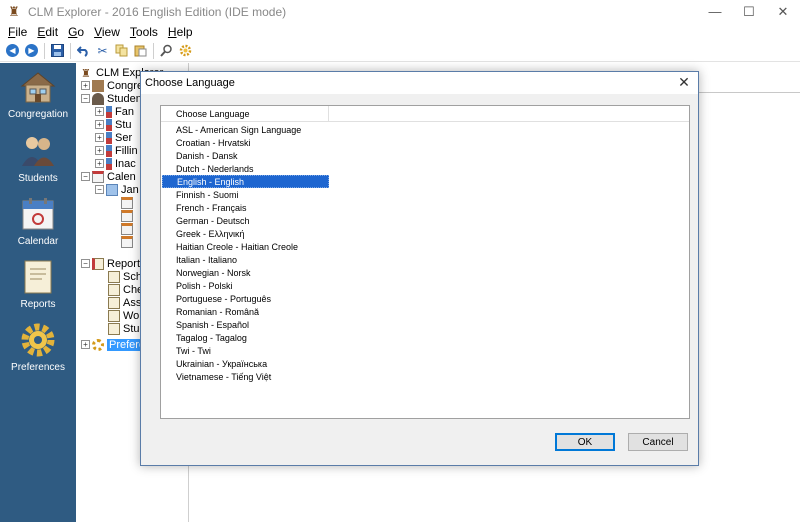 The height and width of the screenshot is (522, 800). Describe the element at coordinates (245, 246) in the screenshot. I see `list-item: Haitian Creole - Haitian Creole` at that location.